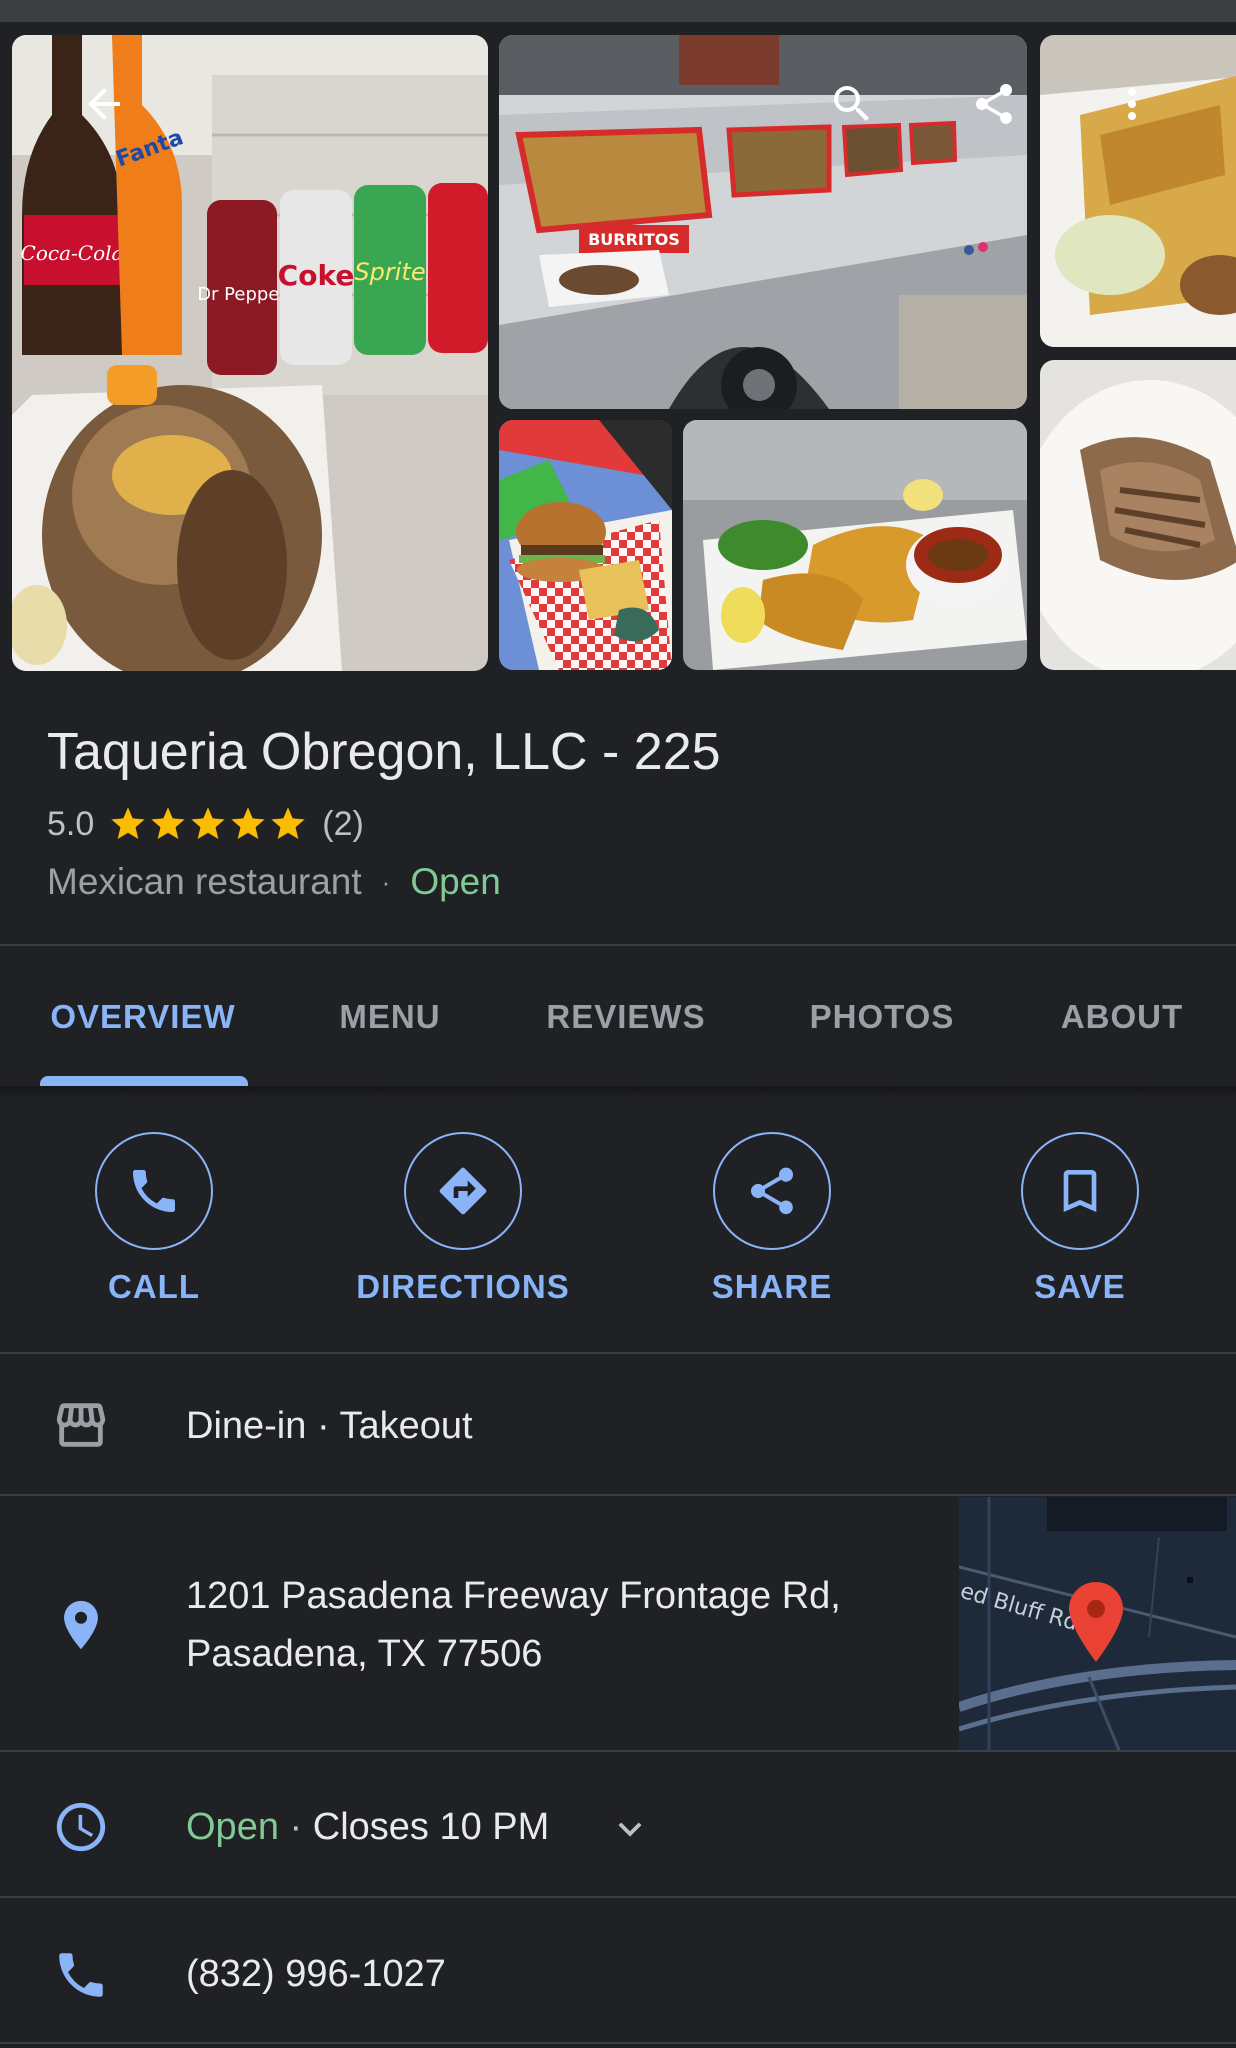 The height and width of the screenshot is (2048, 1236). I want to click on hours-row: Open · Closes 10 PM, so click(367, 1827).